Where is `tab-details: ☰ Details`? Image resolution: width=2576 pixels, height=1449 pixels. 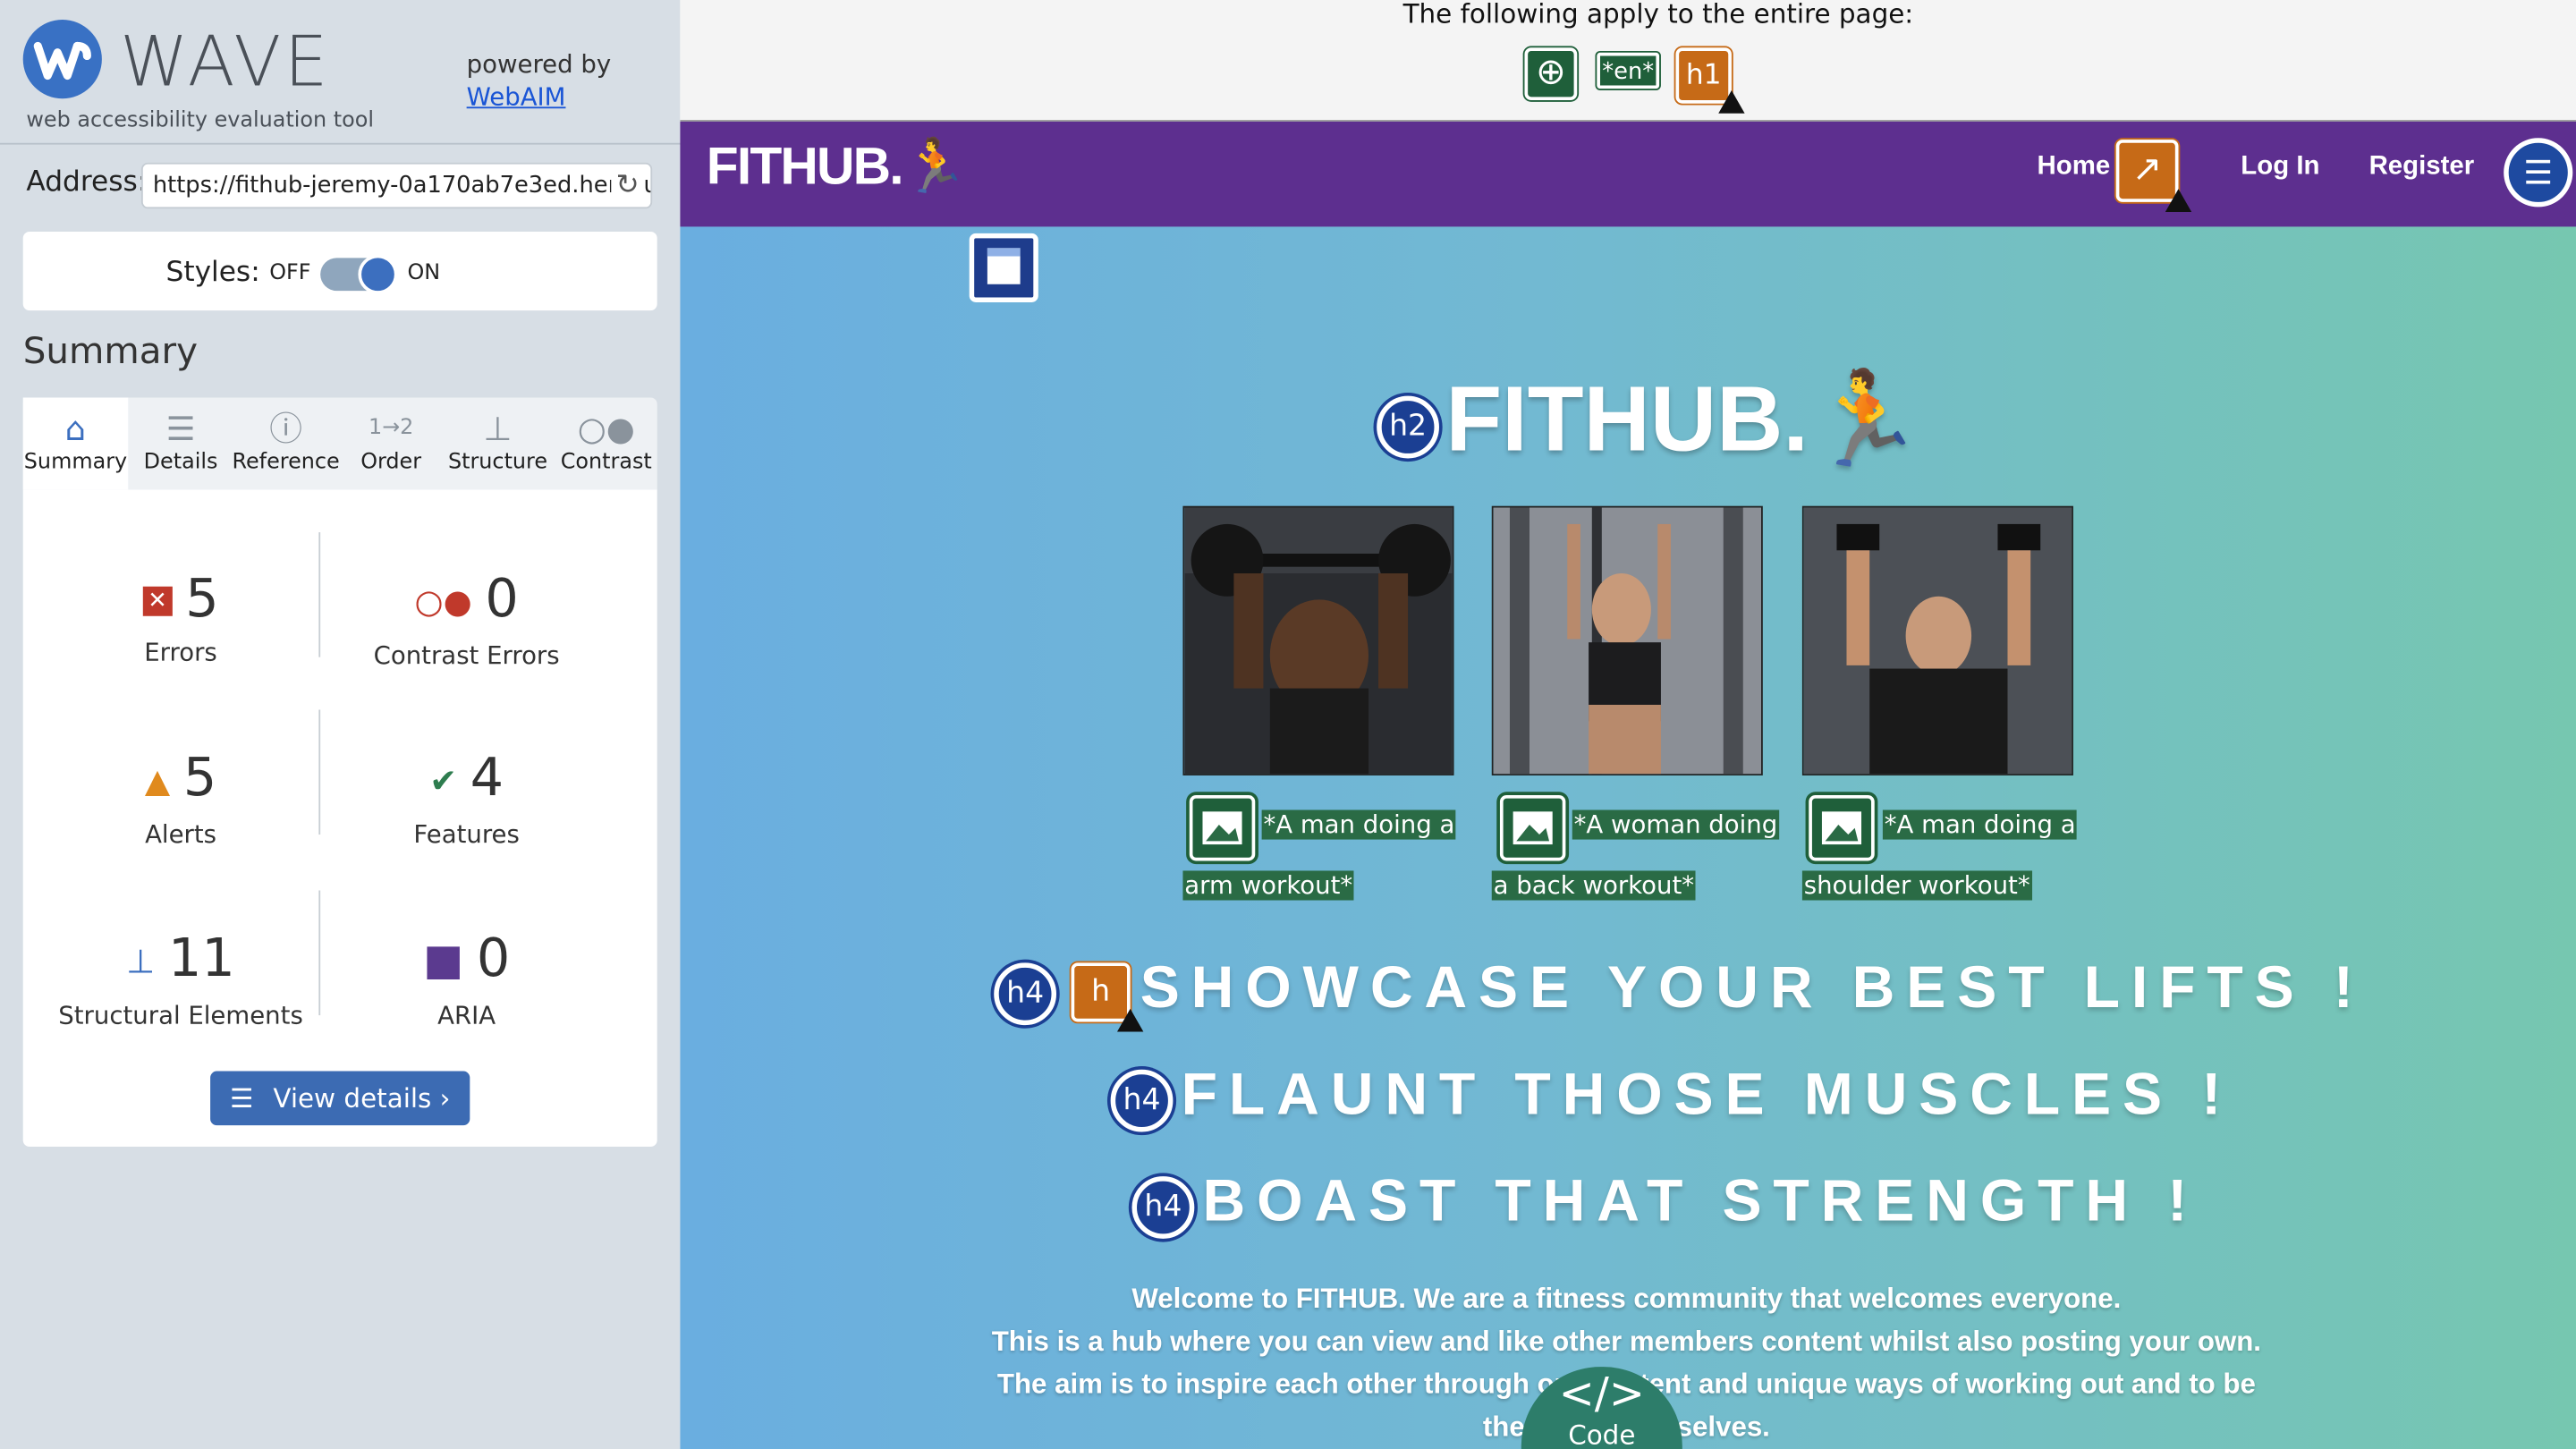
tab-details: ☰ Details is located at coordinates (180, 443).